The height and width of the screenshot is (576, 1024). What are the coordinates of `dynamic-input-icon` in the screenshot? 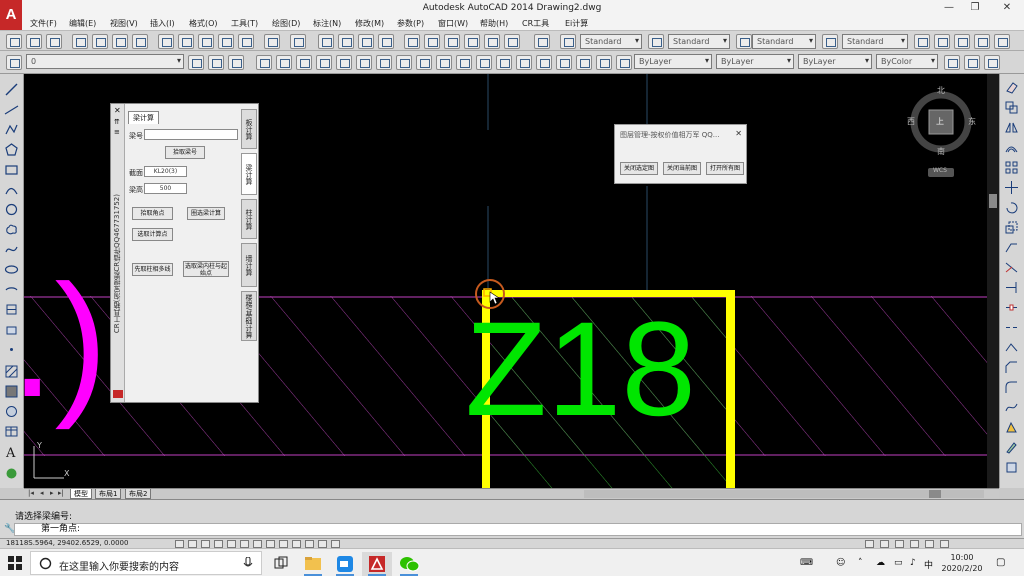 It's located at (296, 544).